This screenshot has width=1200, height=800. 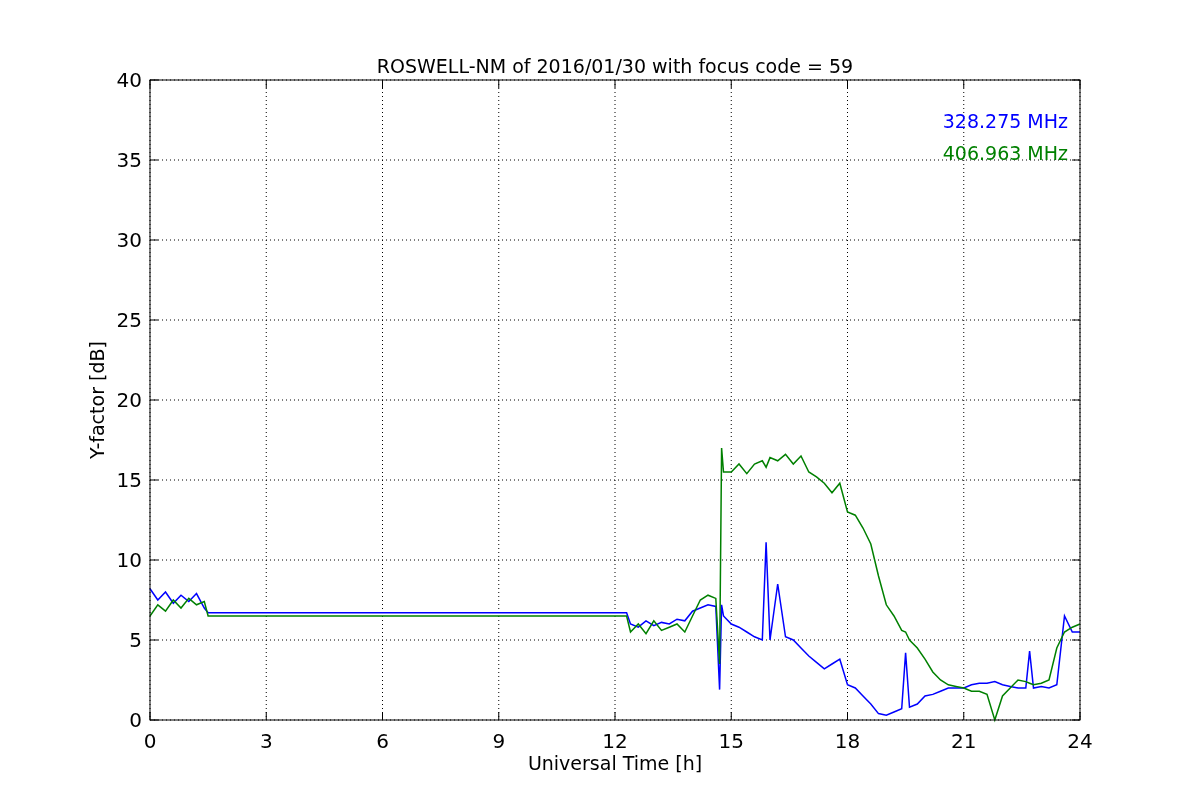 What do you see at coordinates (1005, 121) in the screenshot?
I see `legend-label: 328.275 MHz` at bounding box center [1005, 121].